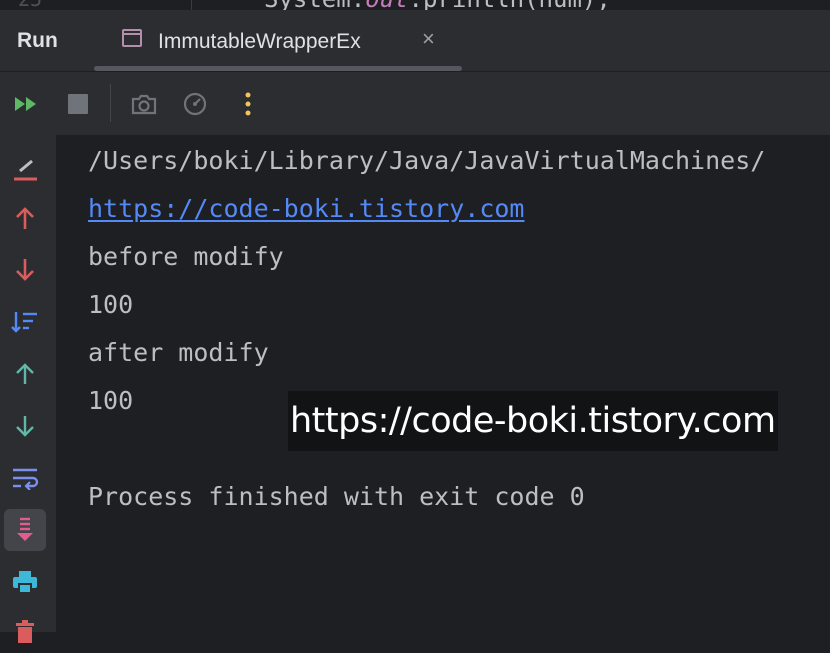 This screenshot has width=830, height=653. What do you see at coordinates (428, 39) in the screenshot?
I see `close-icon: ×` at bounding box center [428, 39].